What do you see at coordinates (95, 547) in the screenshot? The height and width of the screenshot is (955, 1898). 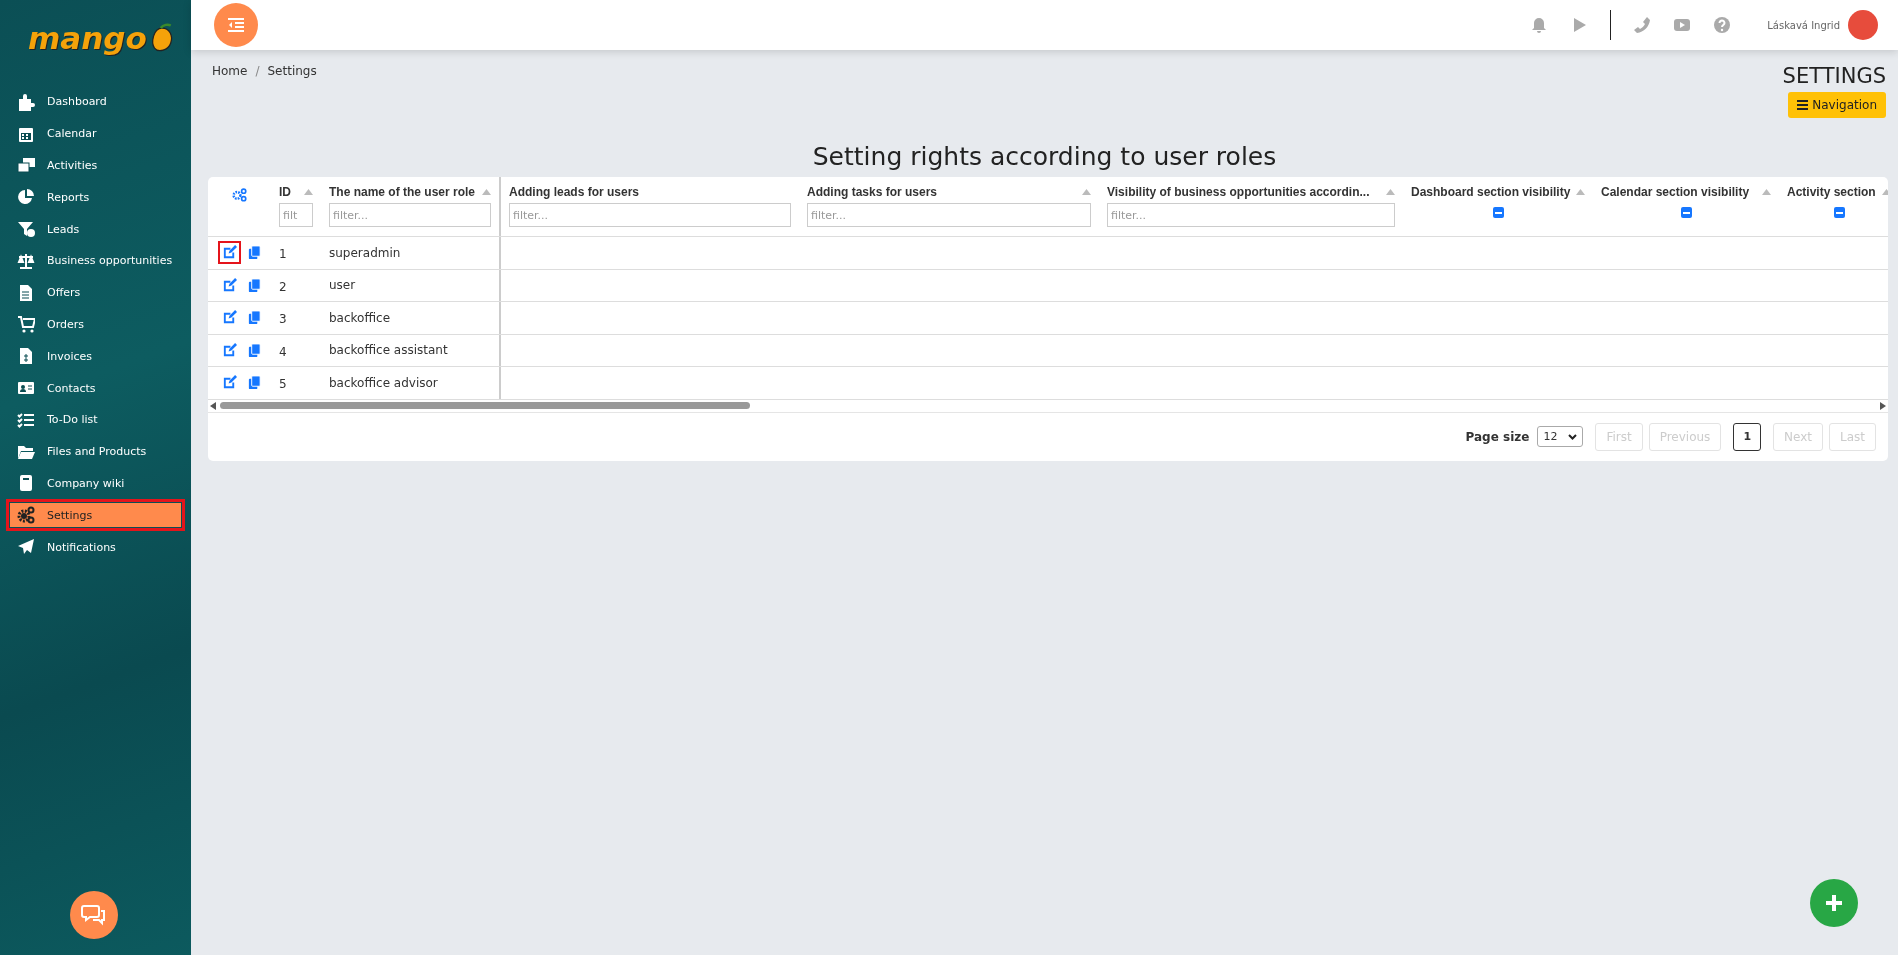 I see `sidebar-item: Notifications` at bounding box center [95, 547].